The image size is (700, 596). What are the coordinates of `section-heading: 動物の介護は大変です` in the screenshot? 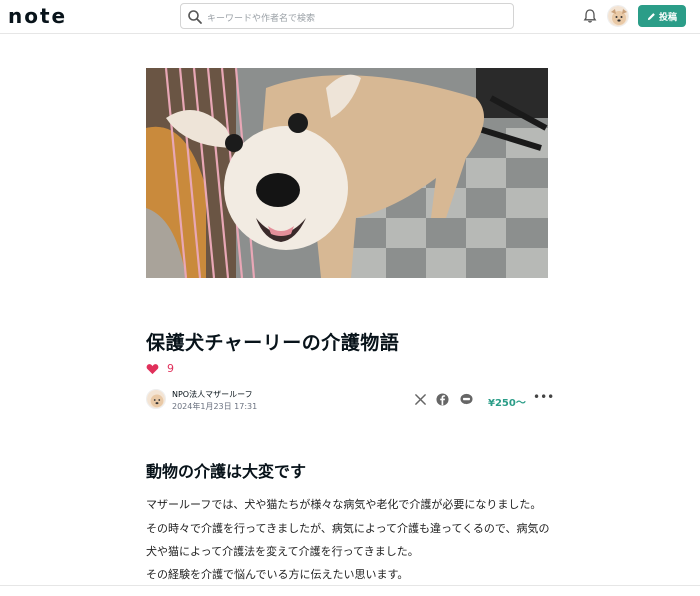 It's located at (226, 471).